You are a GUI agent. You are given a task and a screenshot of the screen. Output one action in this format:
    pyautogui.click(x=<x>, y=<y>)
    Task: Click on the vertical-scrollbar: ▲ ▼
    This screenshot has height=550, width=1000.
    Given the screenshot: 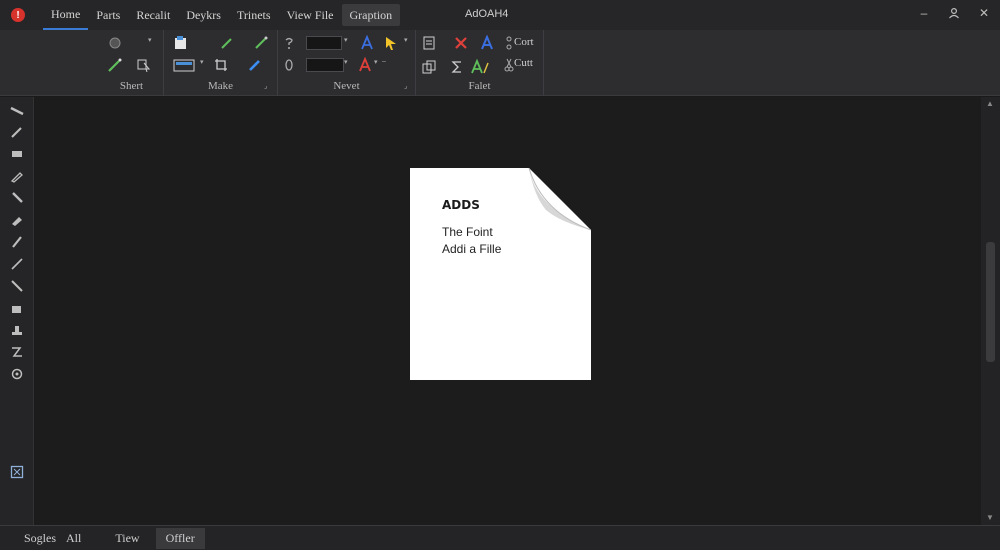 What is the action you would take?
    pyautogui.click(x=990, y=311)
    